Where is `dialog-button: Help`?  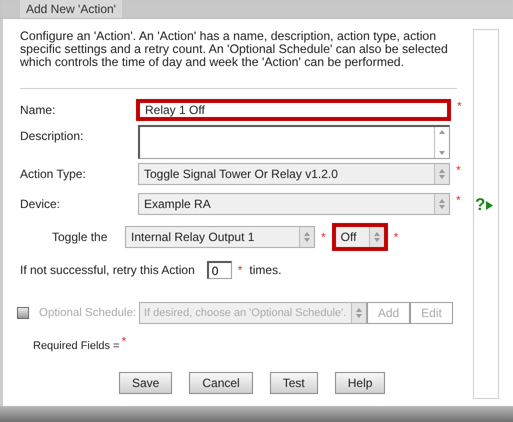 dialog-button: Help is located at coordinates (360, 383).